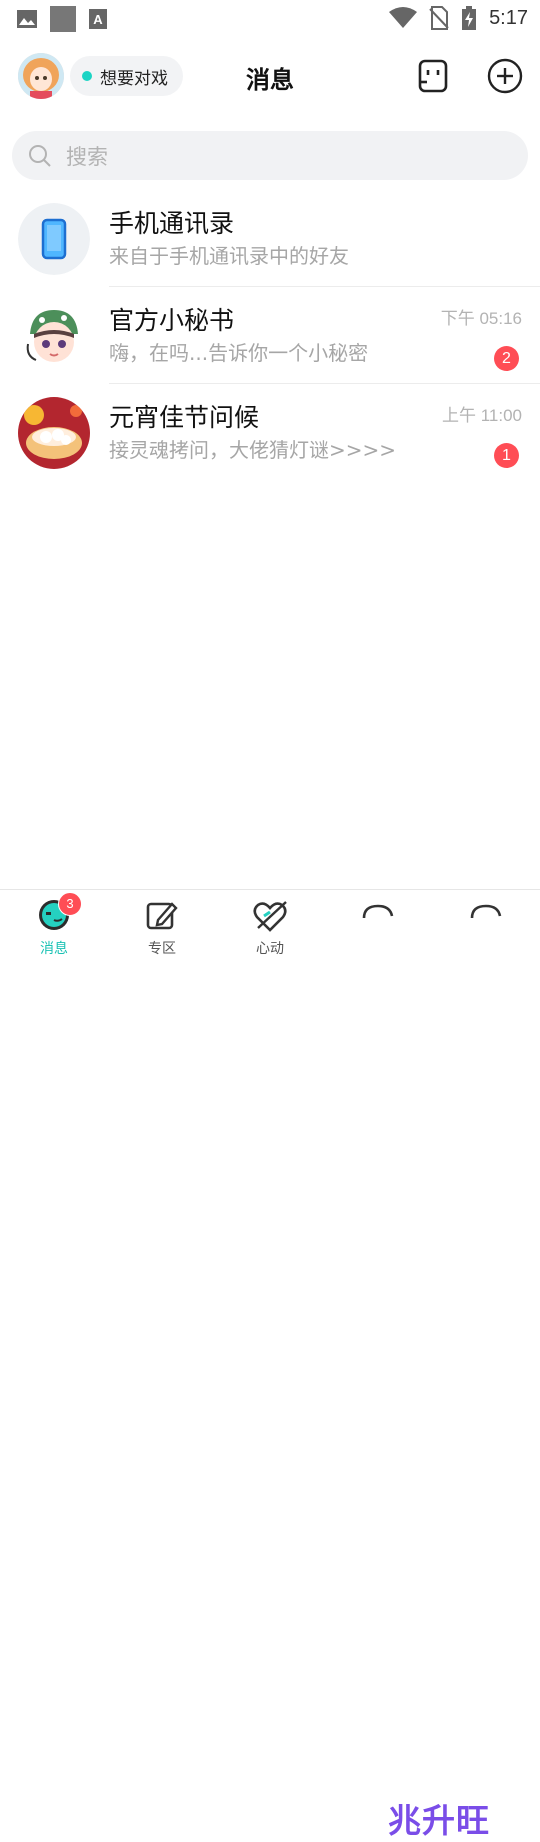 The height and width of the screenshot is (1842, 540). Describe the element at coordinates (162, 949) in the screenshot. I see `tab-label: 专区` at that location.